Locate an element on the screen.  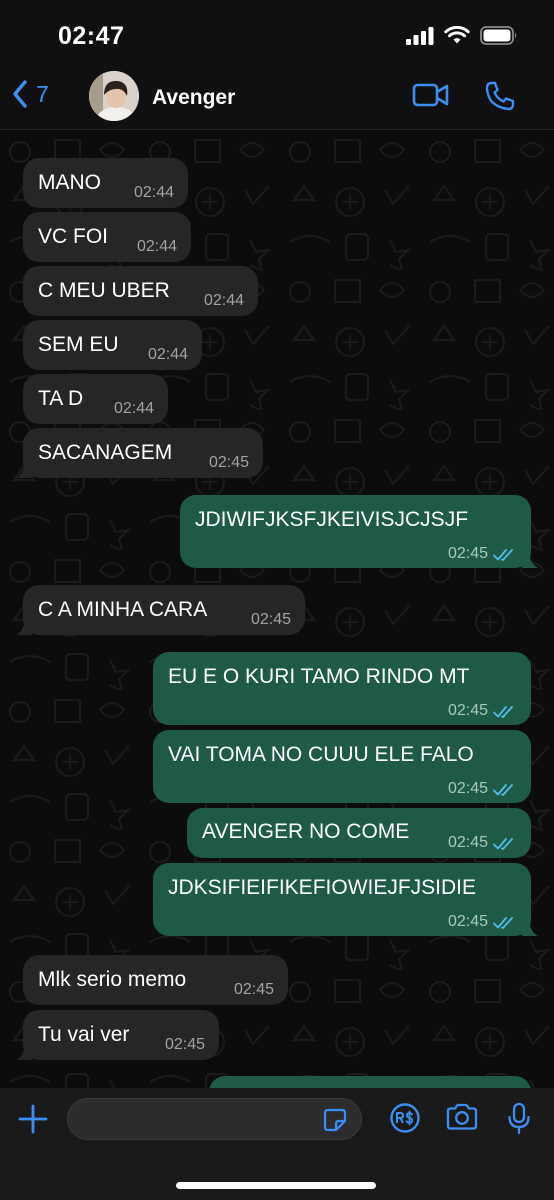
message-text: JDKSIFIEIFIKEFIOWIEJFJSIDIE is located at coordinates (322, 887).